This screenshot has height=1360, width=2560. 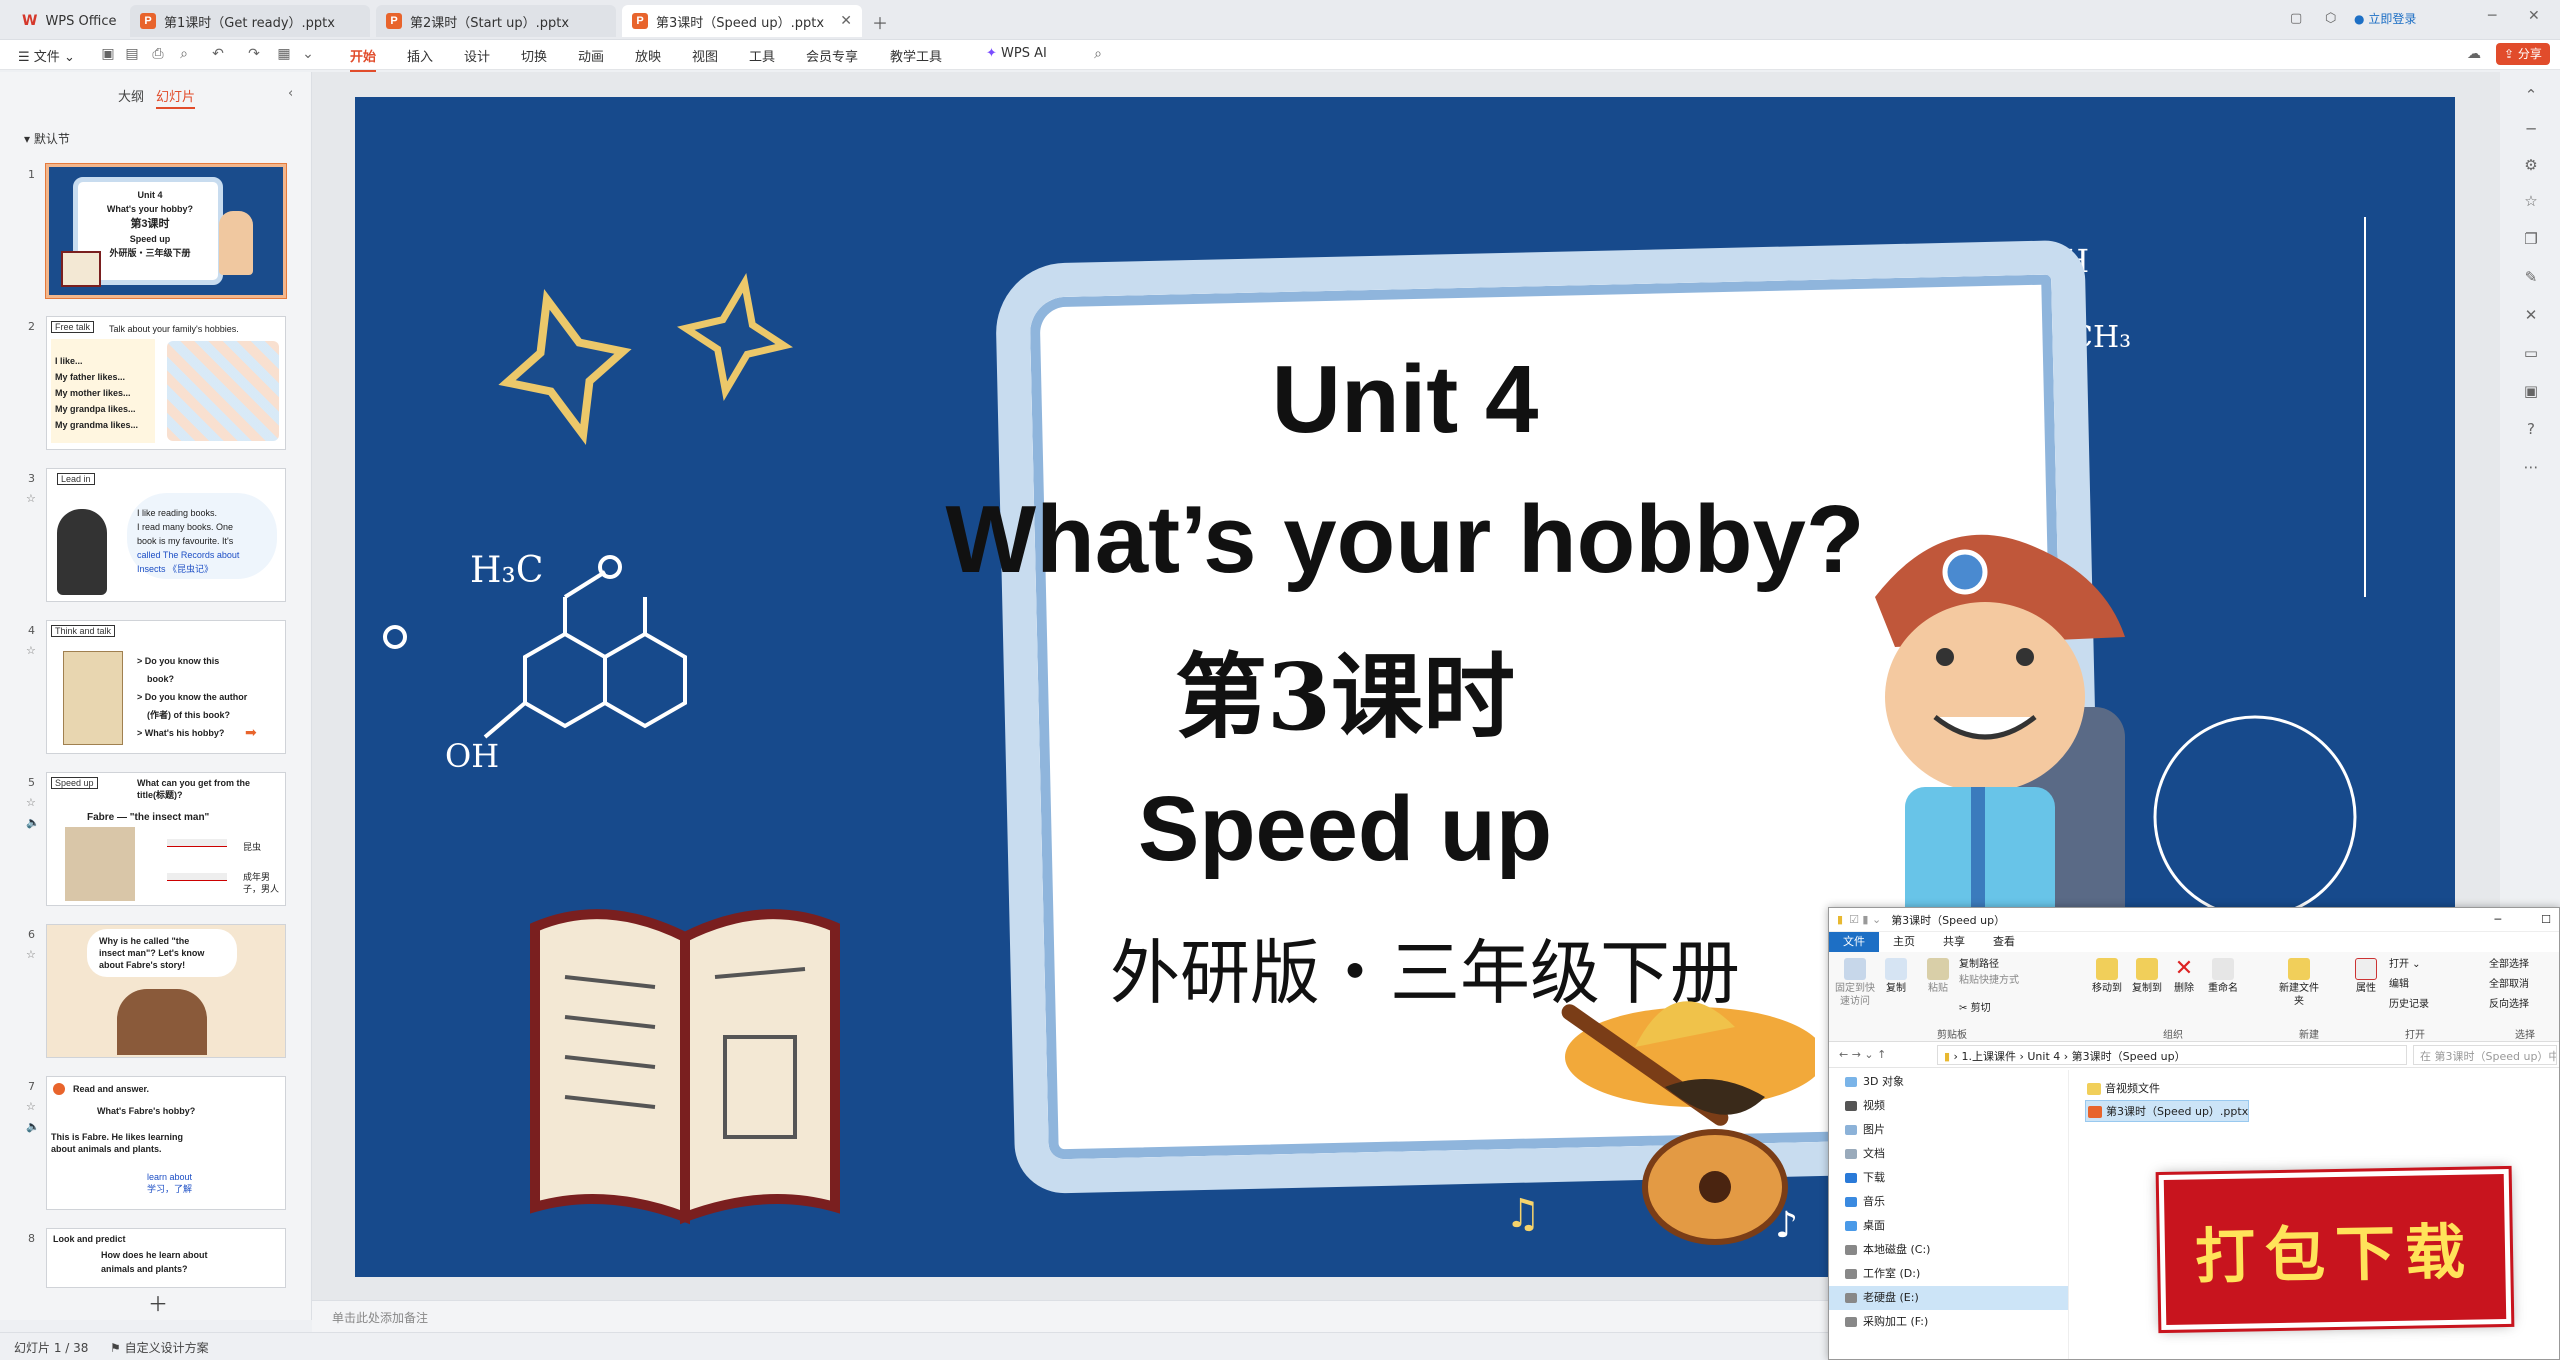 I want to click on new-tab-icon: ＋, so click(x=880, y=22).